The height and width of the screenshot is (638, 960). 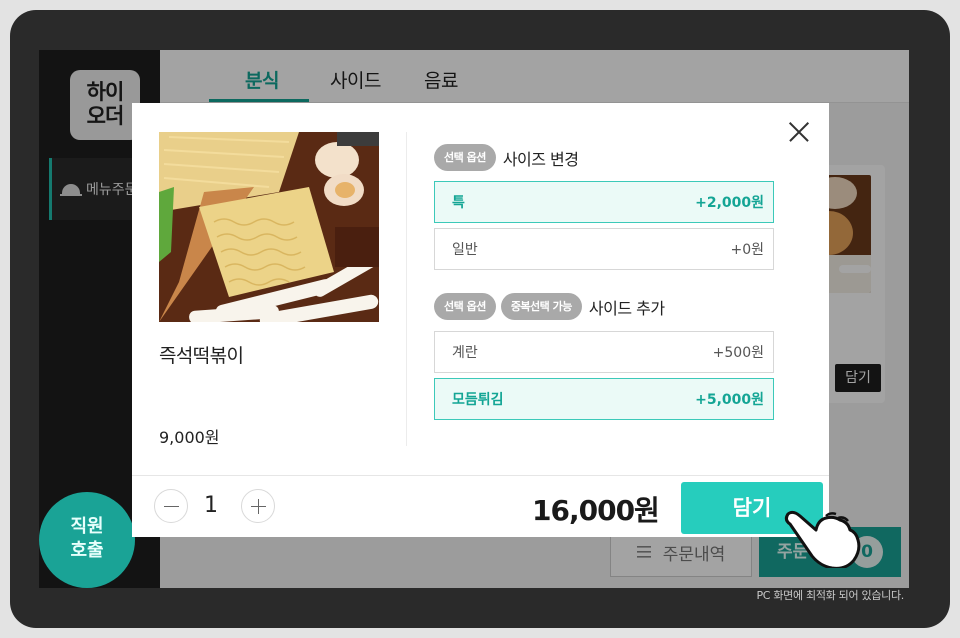 I want to click on pc-optimized-note: PC 화면에 최적화 되어 있습니다., so click(x=830, y=595).